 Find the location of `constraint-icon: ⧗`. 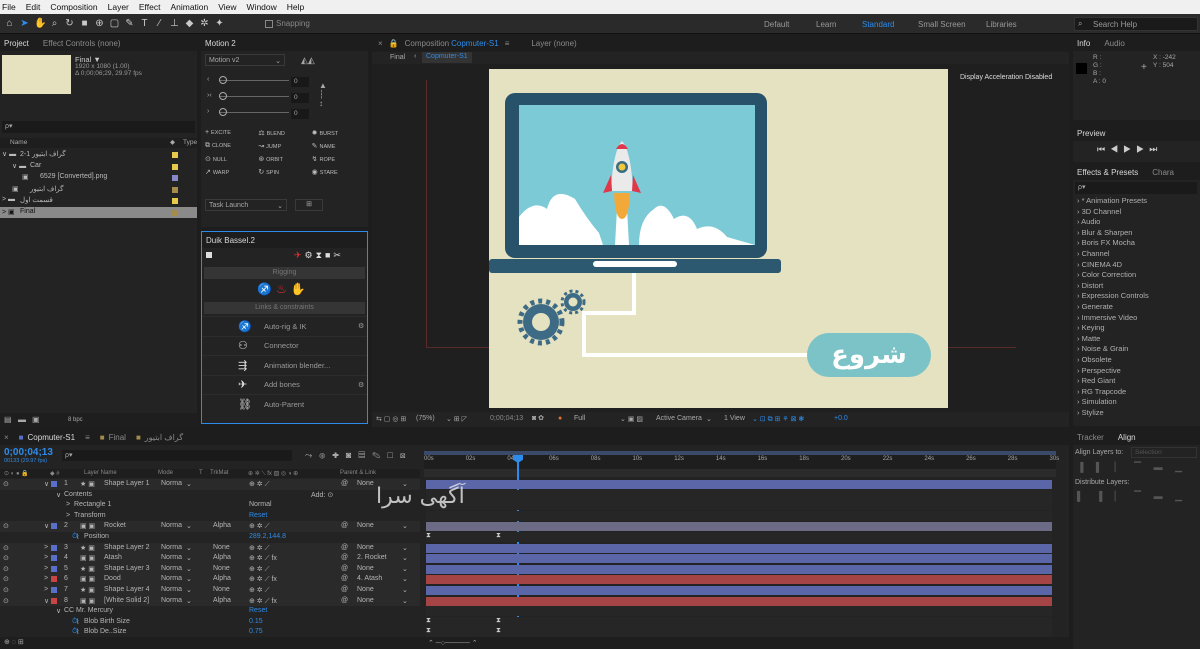

constraint-icon: ⧗ is located at coordinates (320, 255).